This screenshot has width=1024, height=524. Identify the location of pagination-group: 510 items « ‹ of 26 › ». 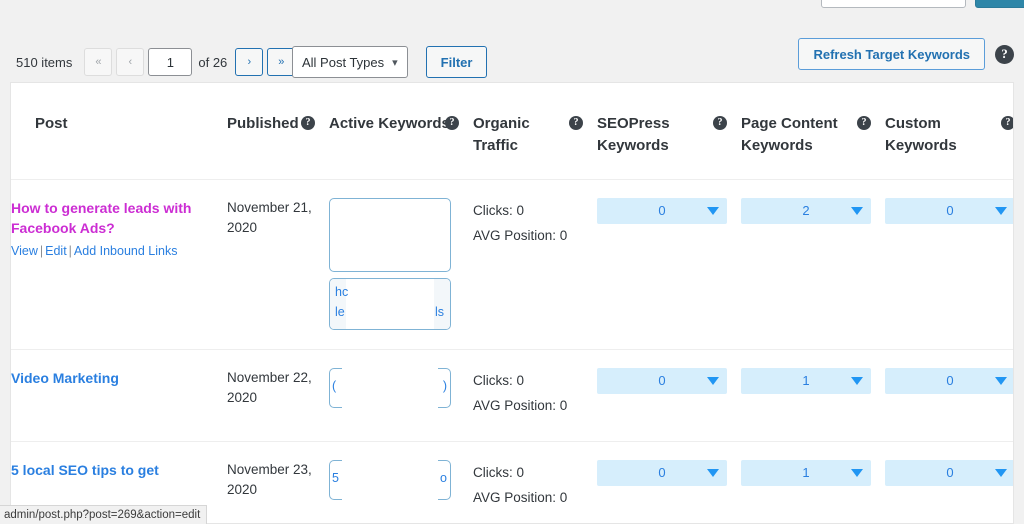
(157, 62).